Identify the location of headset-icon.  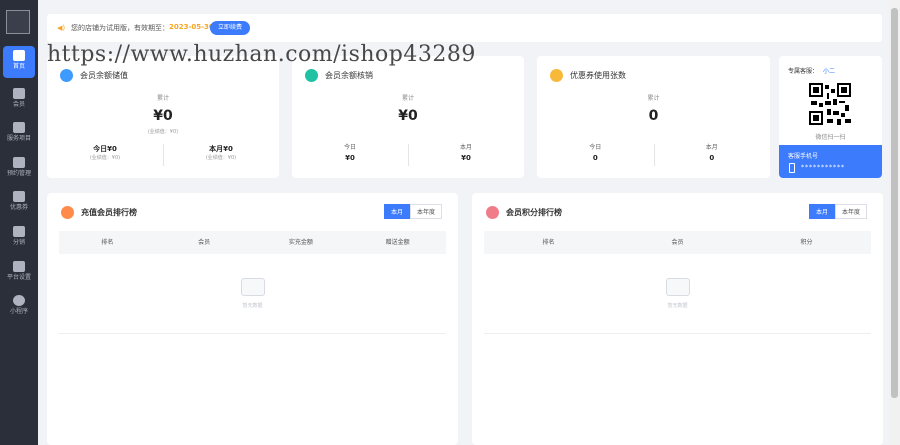
(19, 231).